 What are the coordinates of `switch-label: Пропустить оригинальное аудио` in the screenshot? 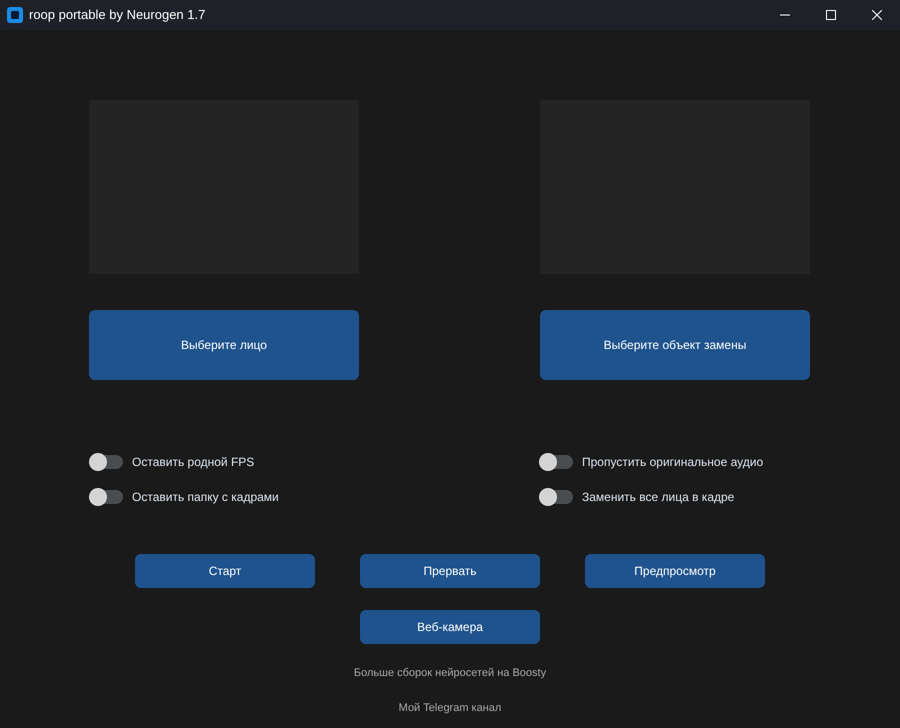 It's located at (673, 462).